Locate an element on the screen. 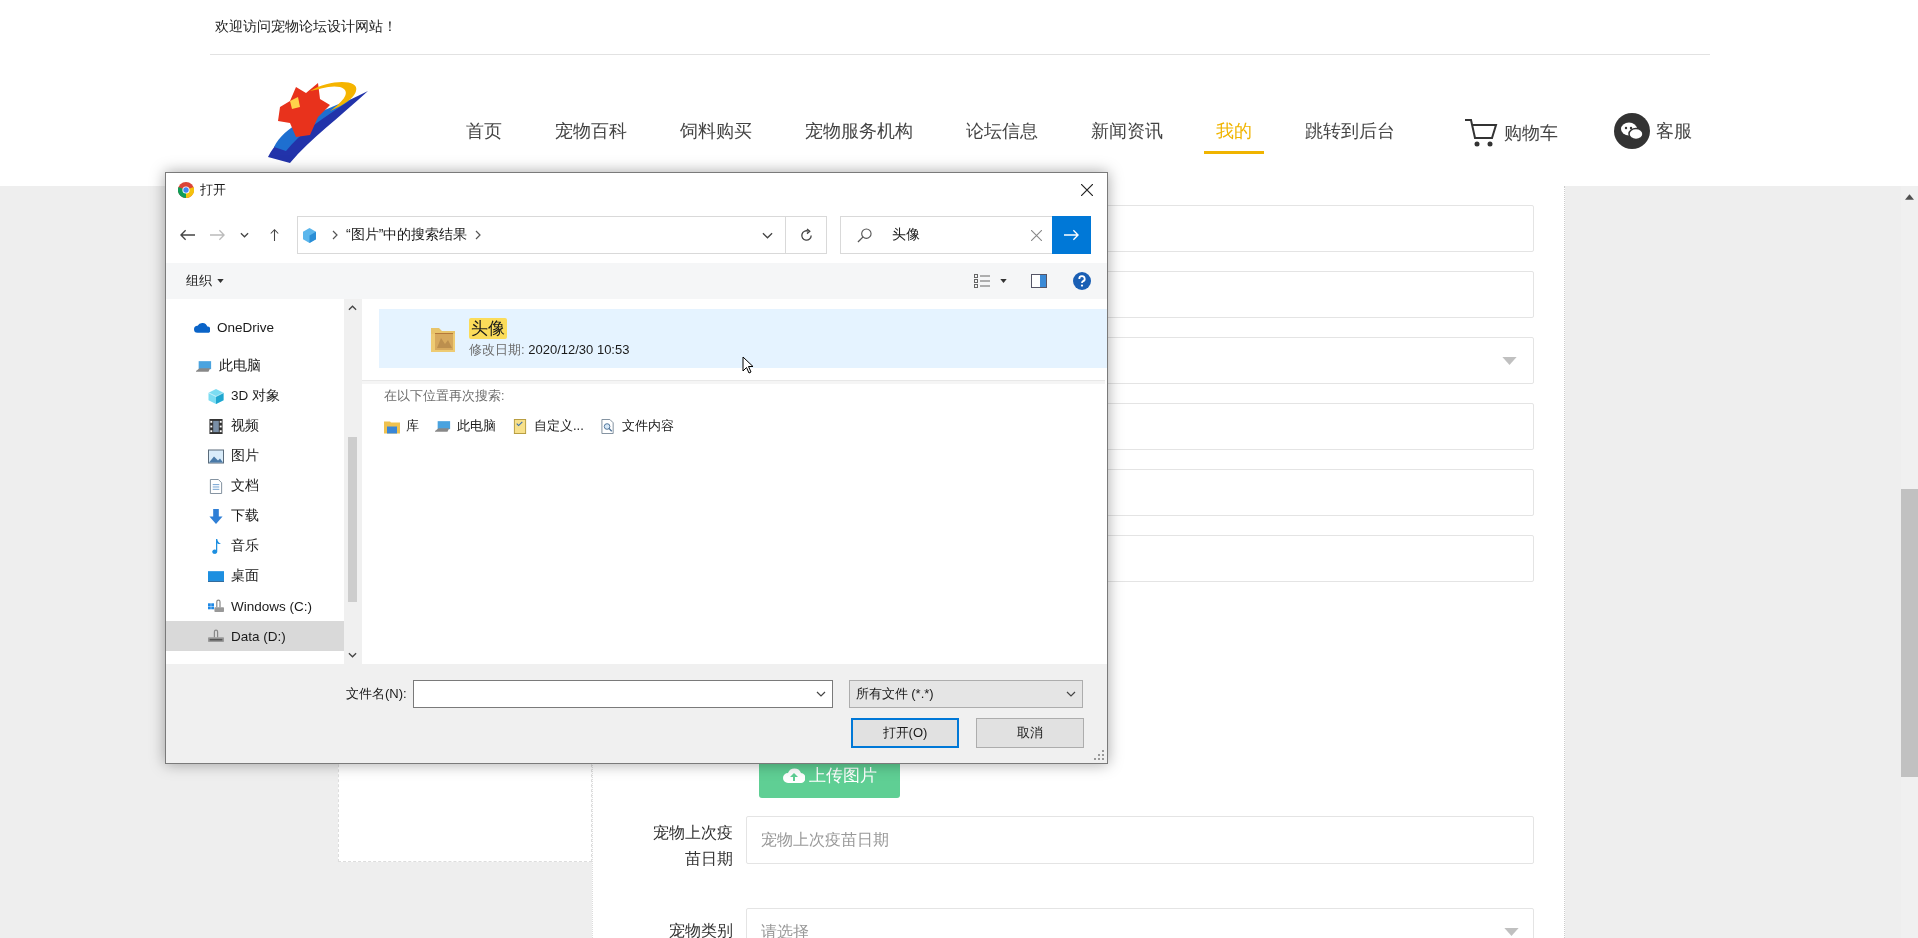 The height and width of the screenshot is (938, 1918). search-button is located at coordinates (1071, 235).